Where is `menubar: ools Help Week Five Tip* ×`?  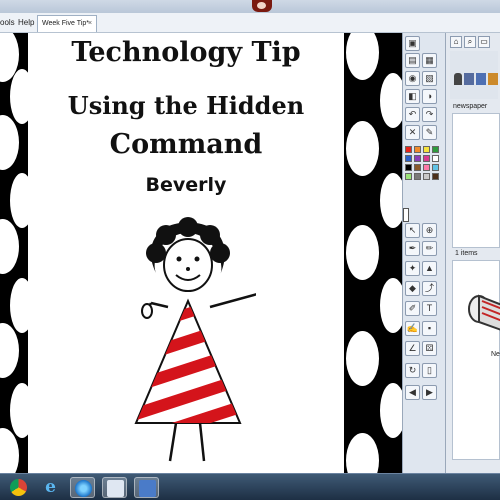
menubar: ools Help Week Five Tip* × is located at coordinates (250, 23).